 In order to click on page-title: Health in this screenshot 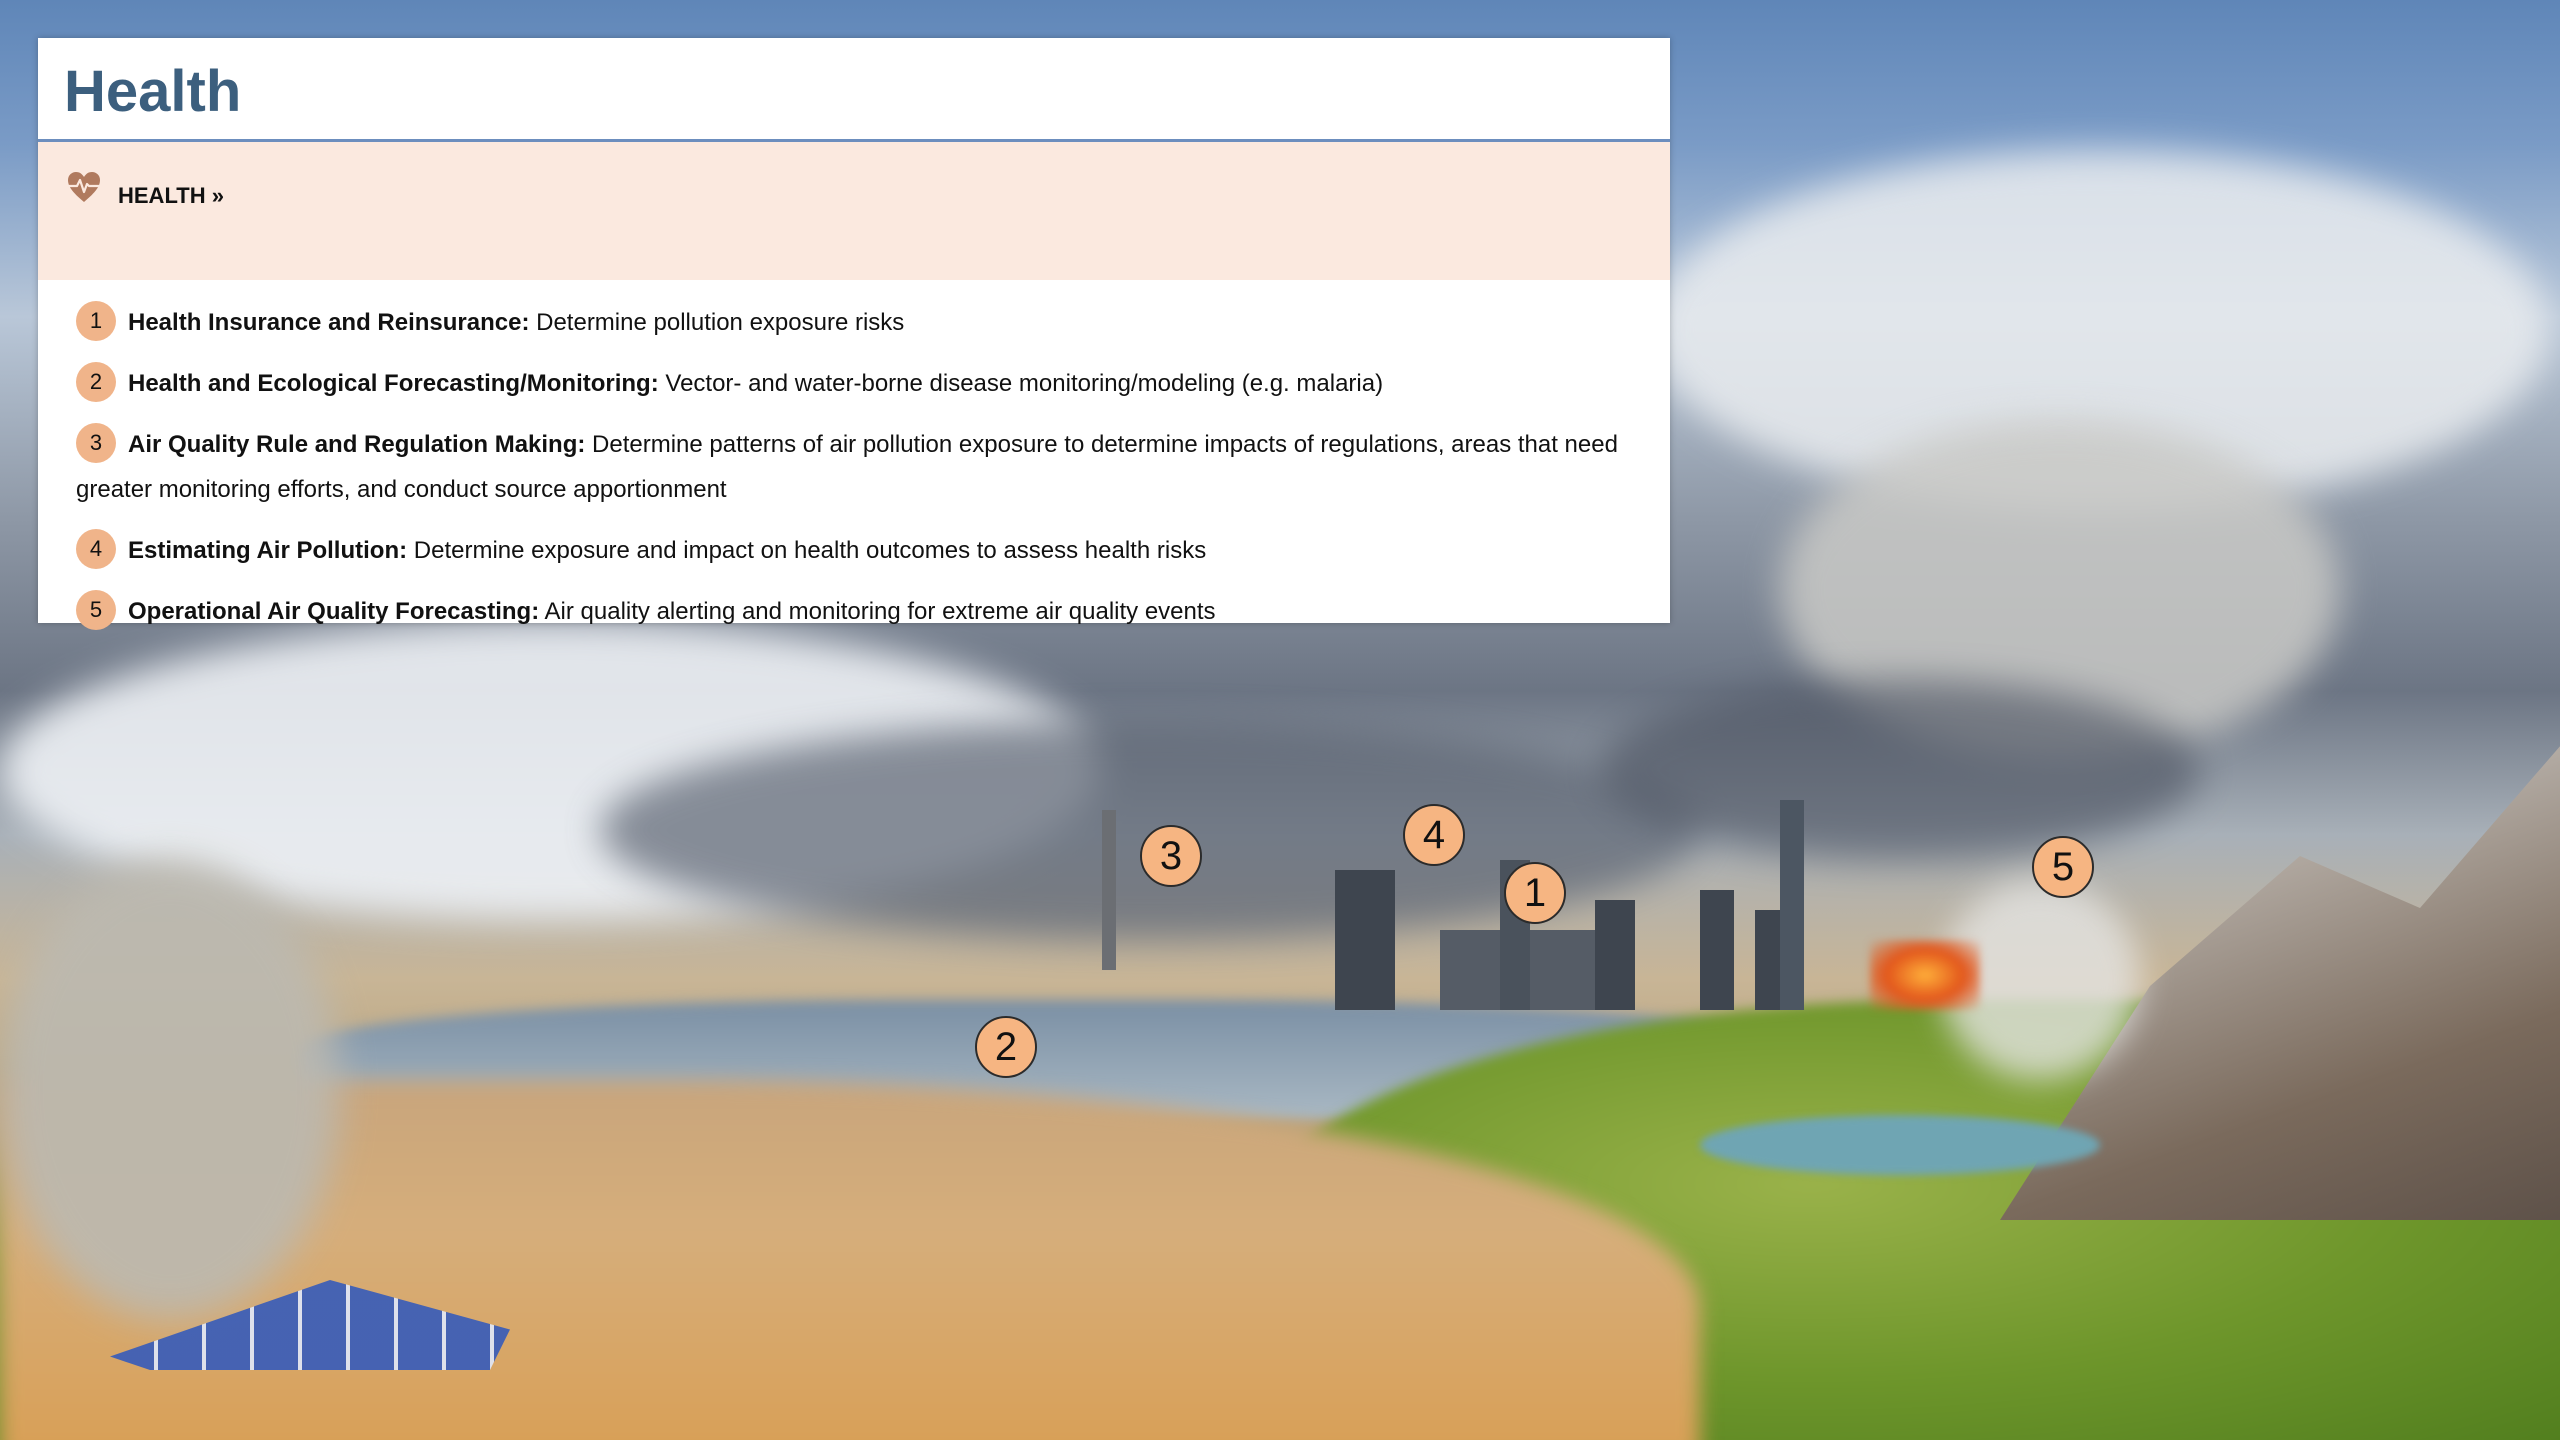, I will do `click(153, 91)`.